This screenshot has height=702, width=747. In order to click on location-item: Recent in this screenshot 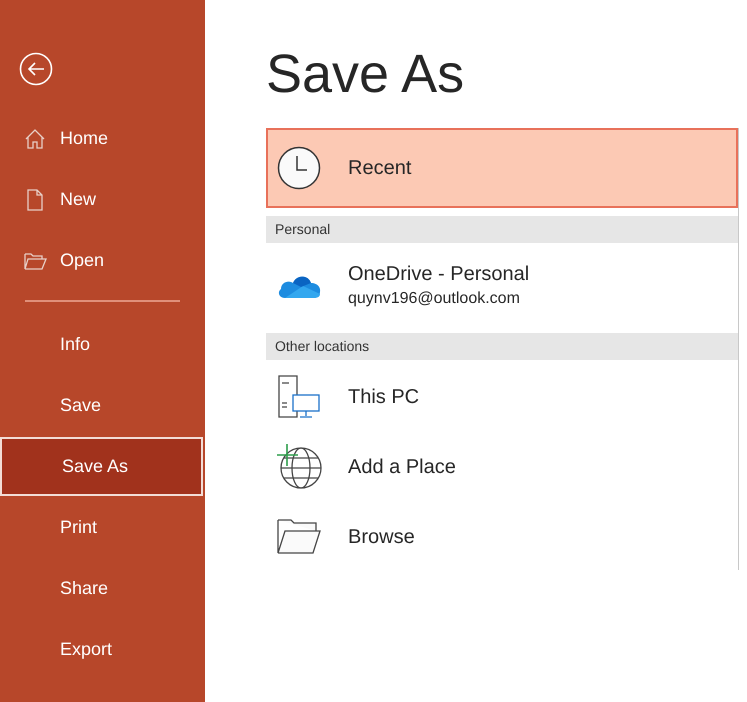, I will do `click(502, 168)`.